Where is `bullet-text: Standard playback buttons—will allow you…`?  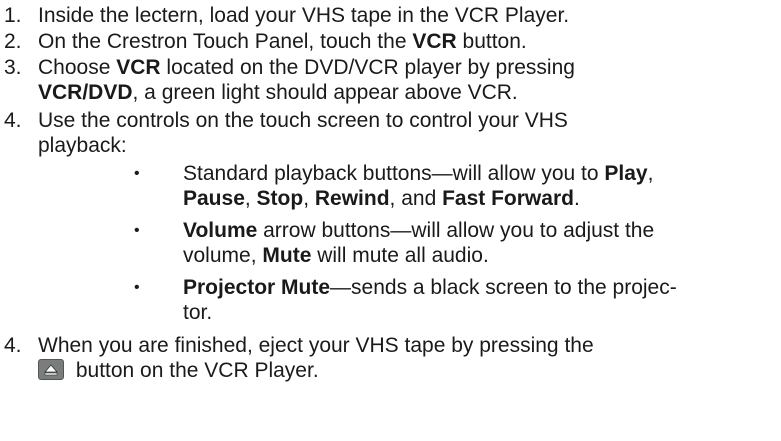
bullet-text: Standard playback buttons—will allow you… is located at coordinates (418, 173).